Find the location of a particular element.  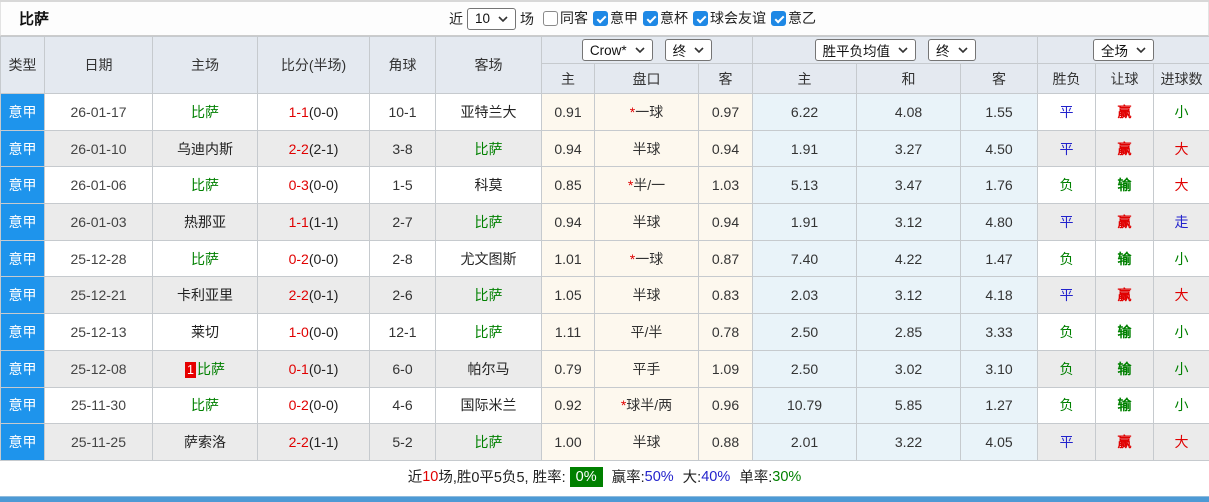

score-cell: 0-2(0-0) is located at coordinates (313, 258).